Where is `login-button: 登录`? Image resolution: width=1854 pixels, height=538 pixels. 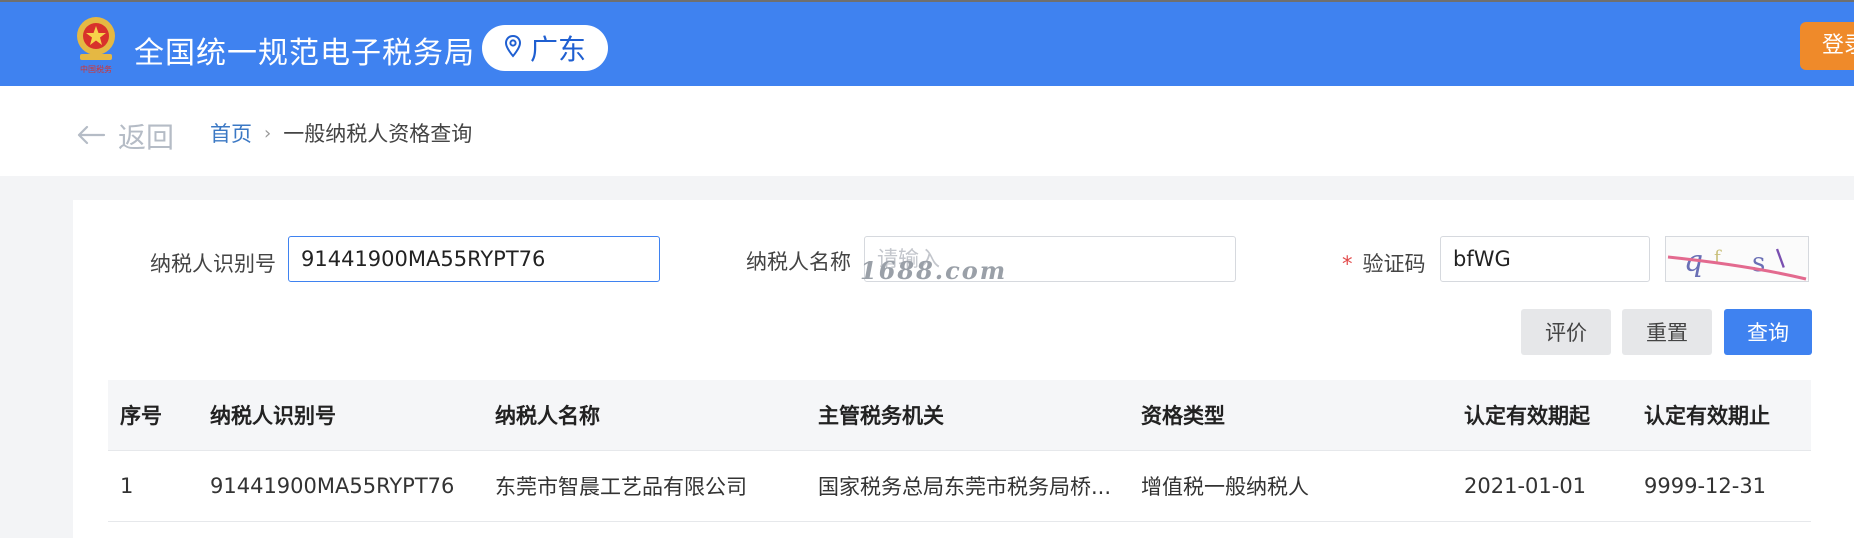 login-button: 登录 is located at coordinates (1827, 46).